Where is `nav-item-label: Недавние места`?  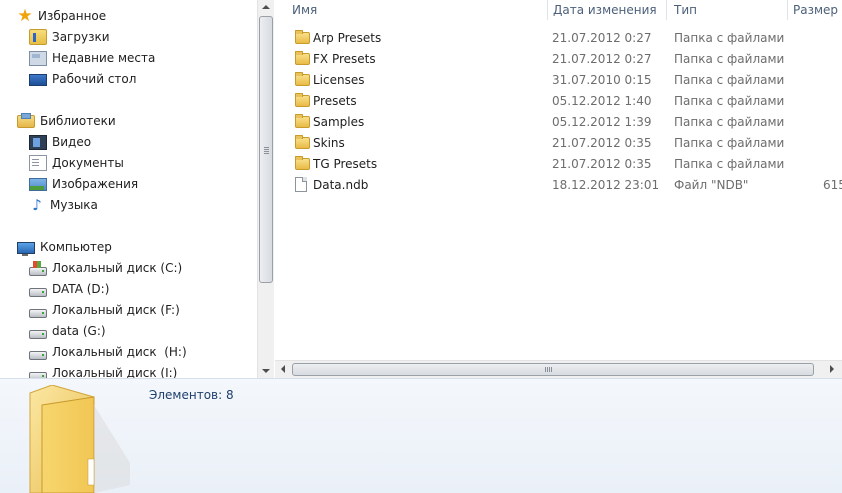 nav-item-label: Недавние места is located at coordinates (104, 58).